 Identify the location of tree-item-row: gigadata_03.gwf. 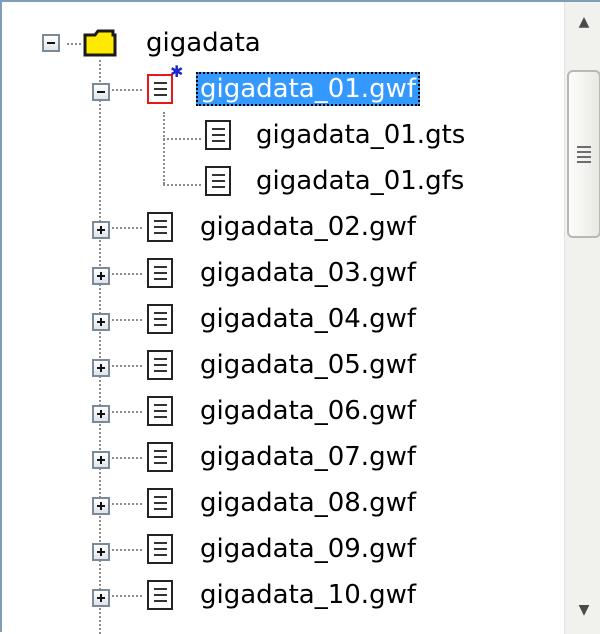
(282, 273).